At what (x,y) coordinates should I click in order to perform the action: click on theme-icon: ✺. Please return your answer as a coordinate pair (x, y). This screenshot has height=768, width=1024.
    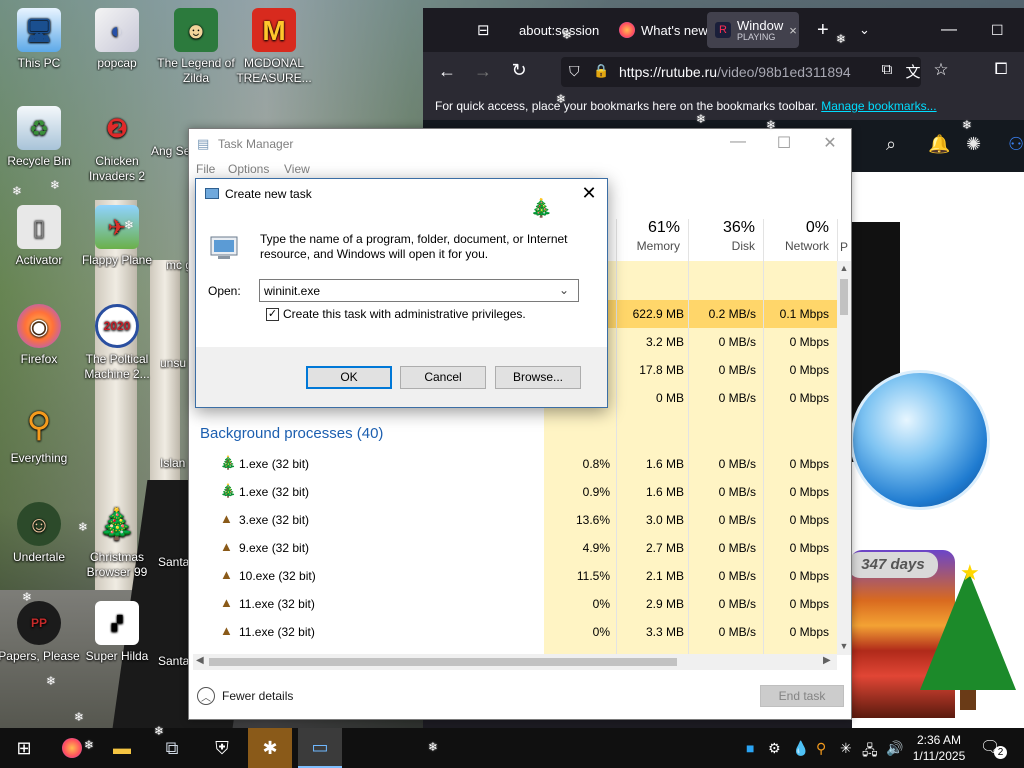
    Looking at the image, I should click on (973, 144).